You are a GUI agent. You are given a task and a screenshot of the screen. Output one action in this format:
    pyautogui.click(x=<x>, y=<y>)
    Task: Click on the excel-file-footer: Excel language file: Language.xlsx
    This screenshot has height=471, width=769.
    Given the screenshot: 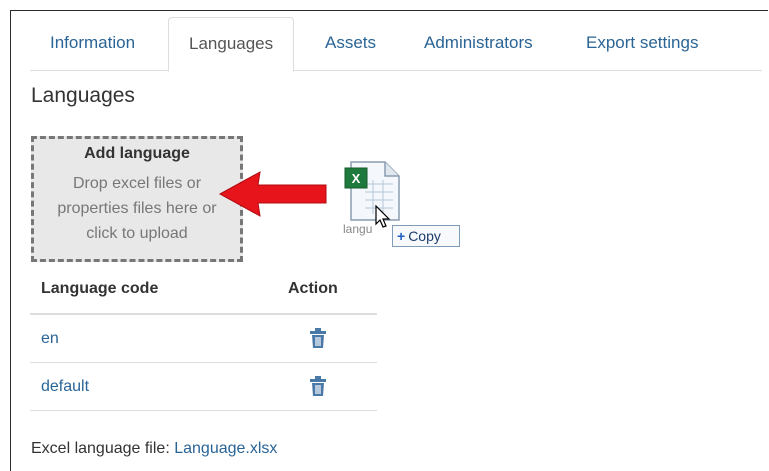 What is the action you would take?
    pyautogui.click(x=154, y=449)
    